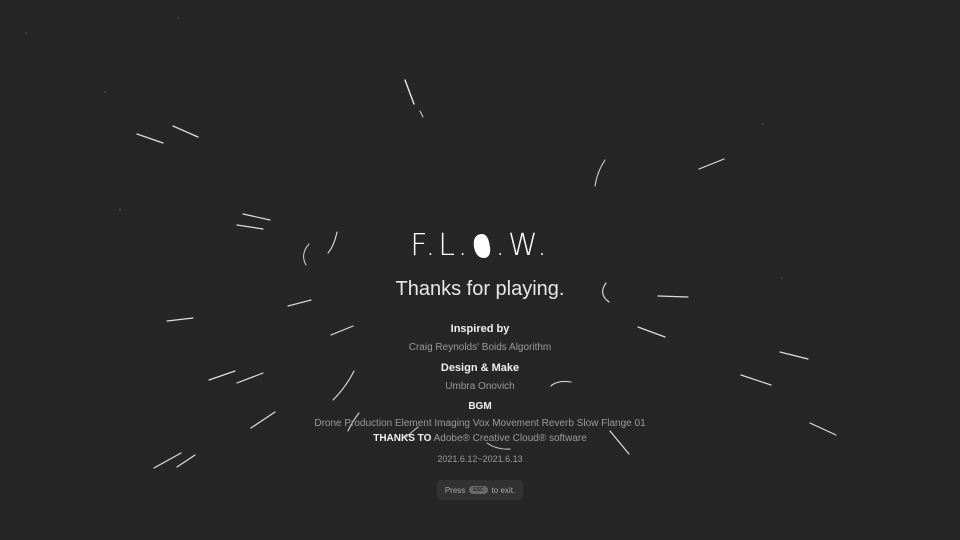  I want to click on game-title-left: F.L., so click(440, 245).